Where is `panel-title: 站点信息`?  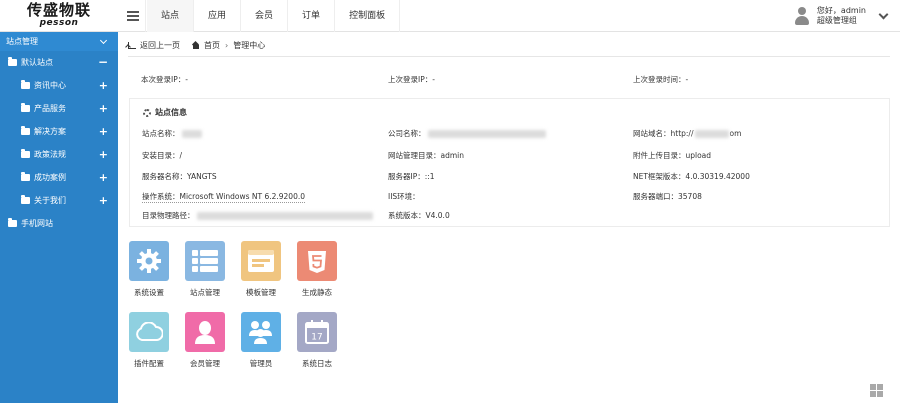
panel-title: 站点信息 is located at coordinates (165, 112).